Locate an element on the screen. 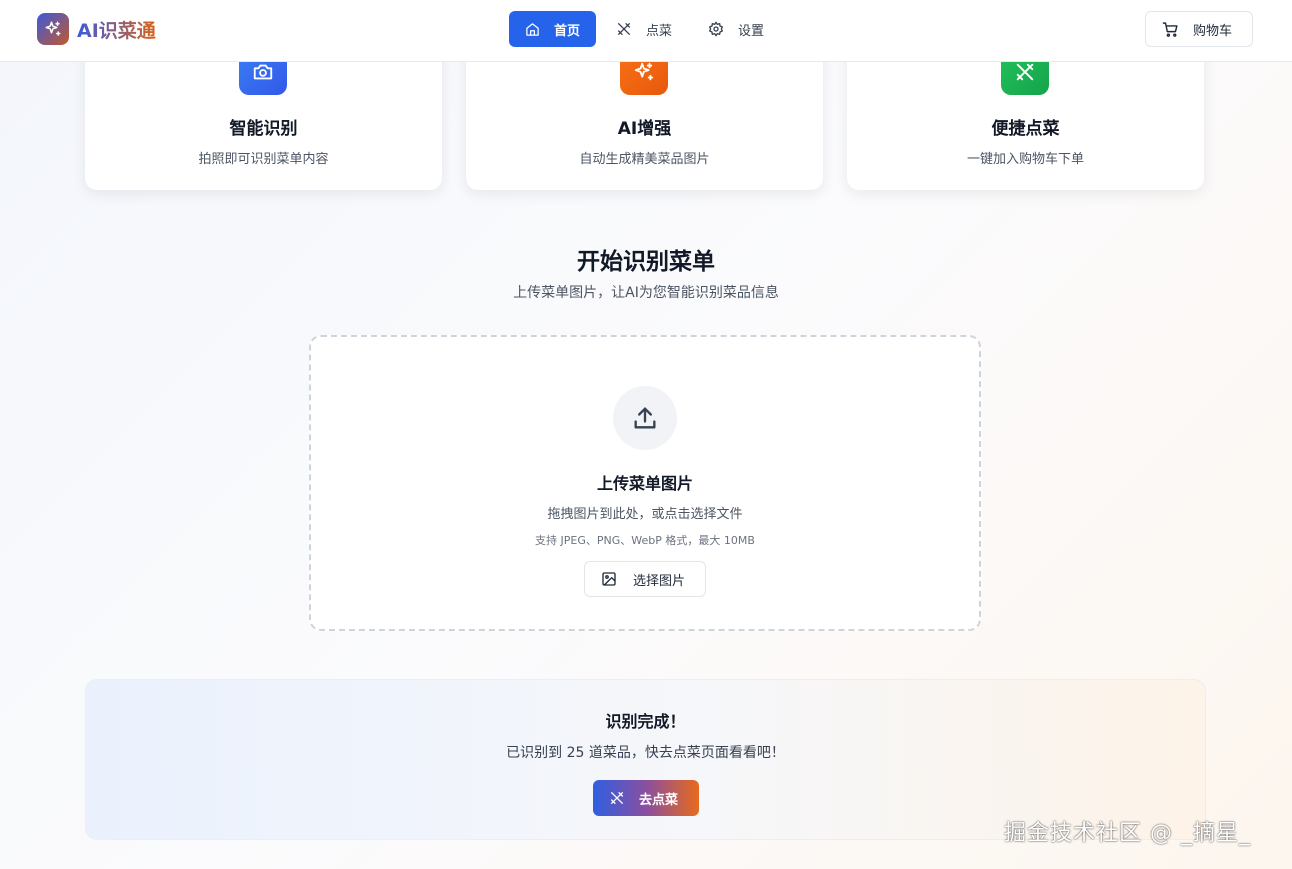 This screenshot has width=1292, height=869. done-title: 识别完成！ is located at coordinates (645, 721).